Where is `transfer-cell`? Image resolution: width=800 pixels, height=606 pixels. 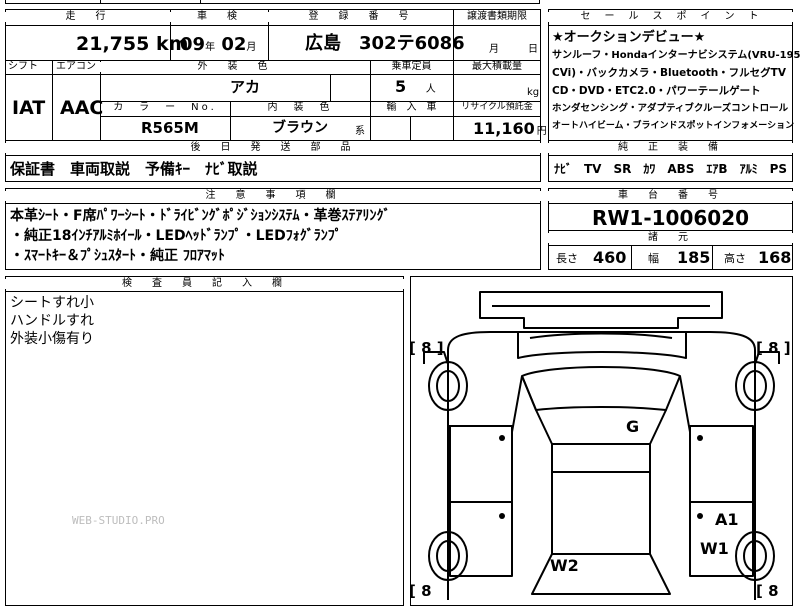
transfer-cell is located at coordinates (497, 43).